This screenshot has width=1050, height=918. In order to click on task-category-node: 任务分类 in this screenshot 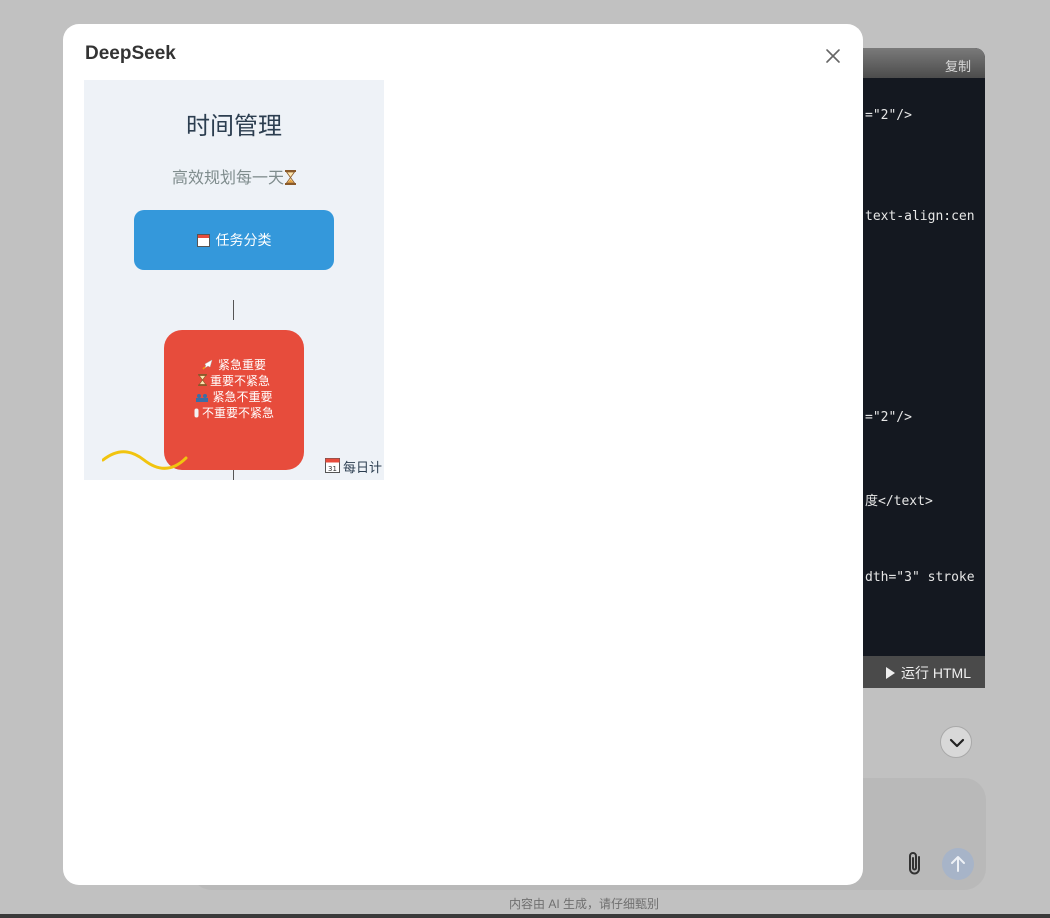, I will do `click(234, 240)`.